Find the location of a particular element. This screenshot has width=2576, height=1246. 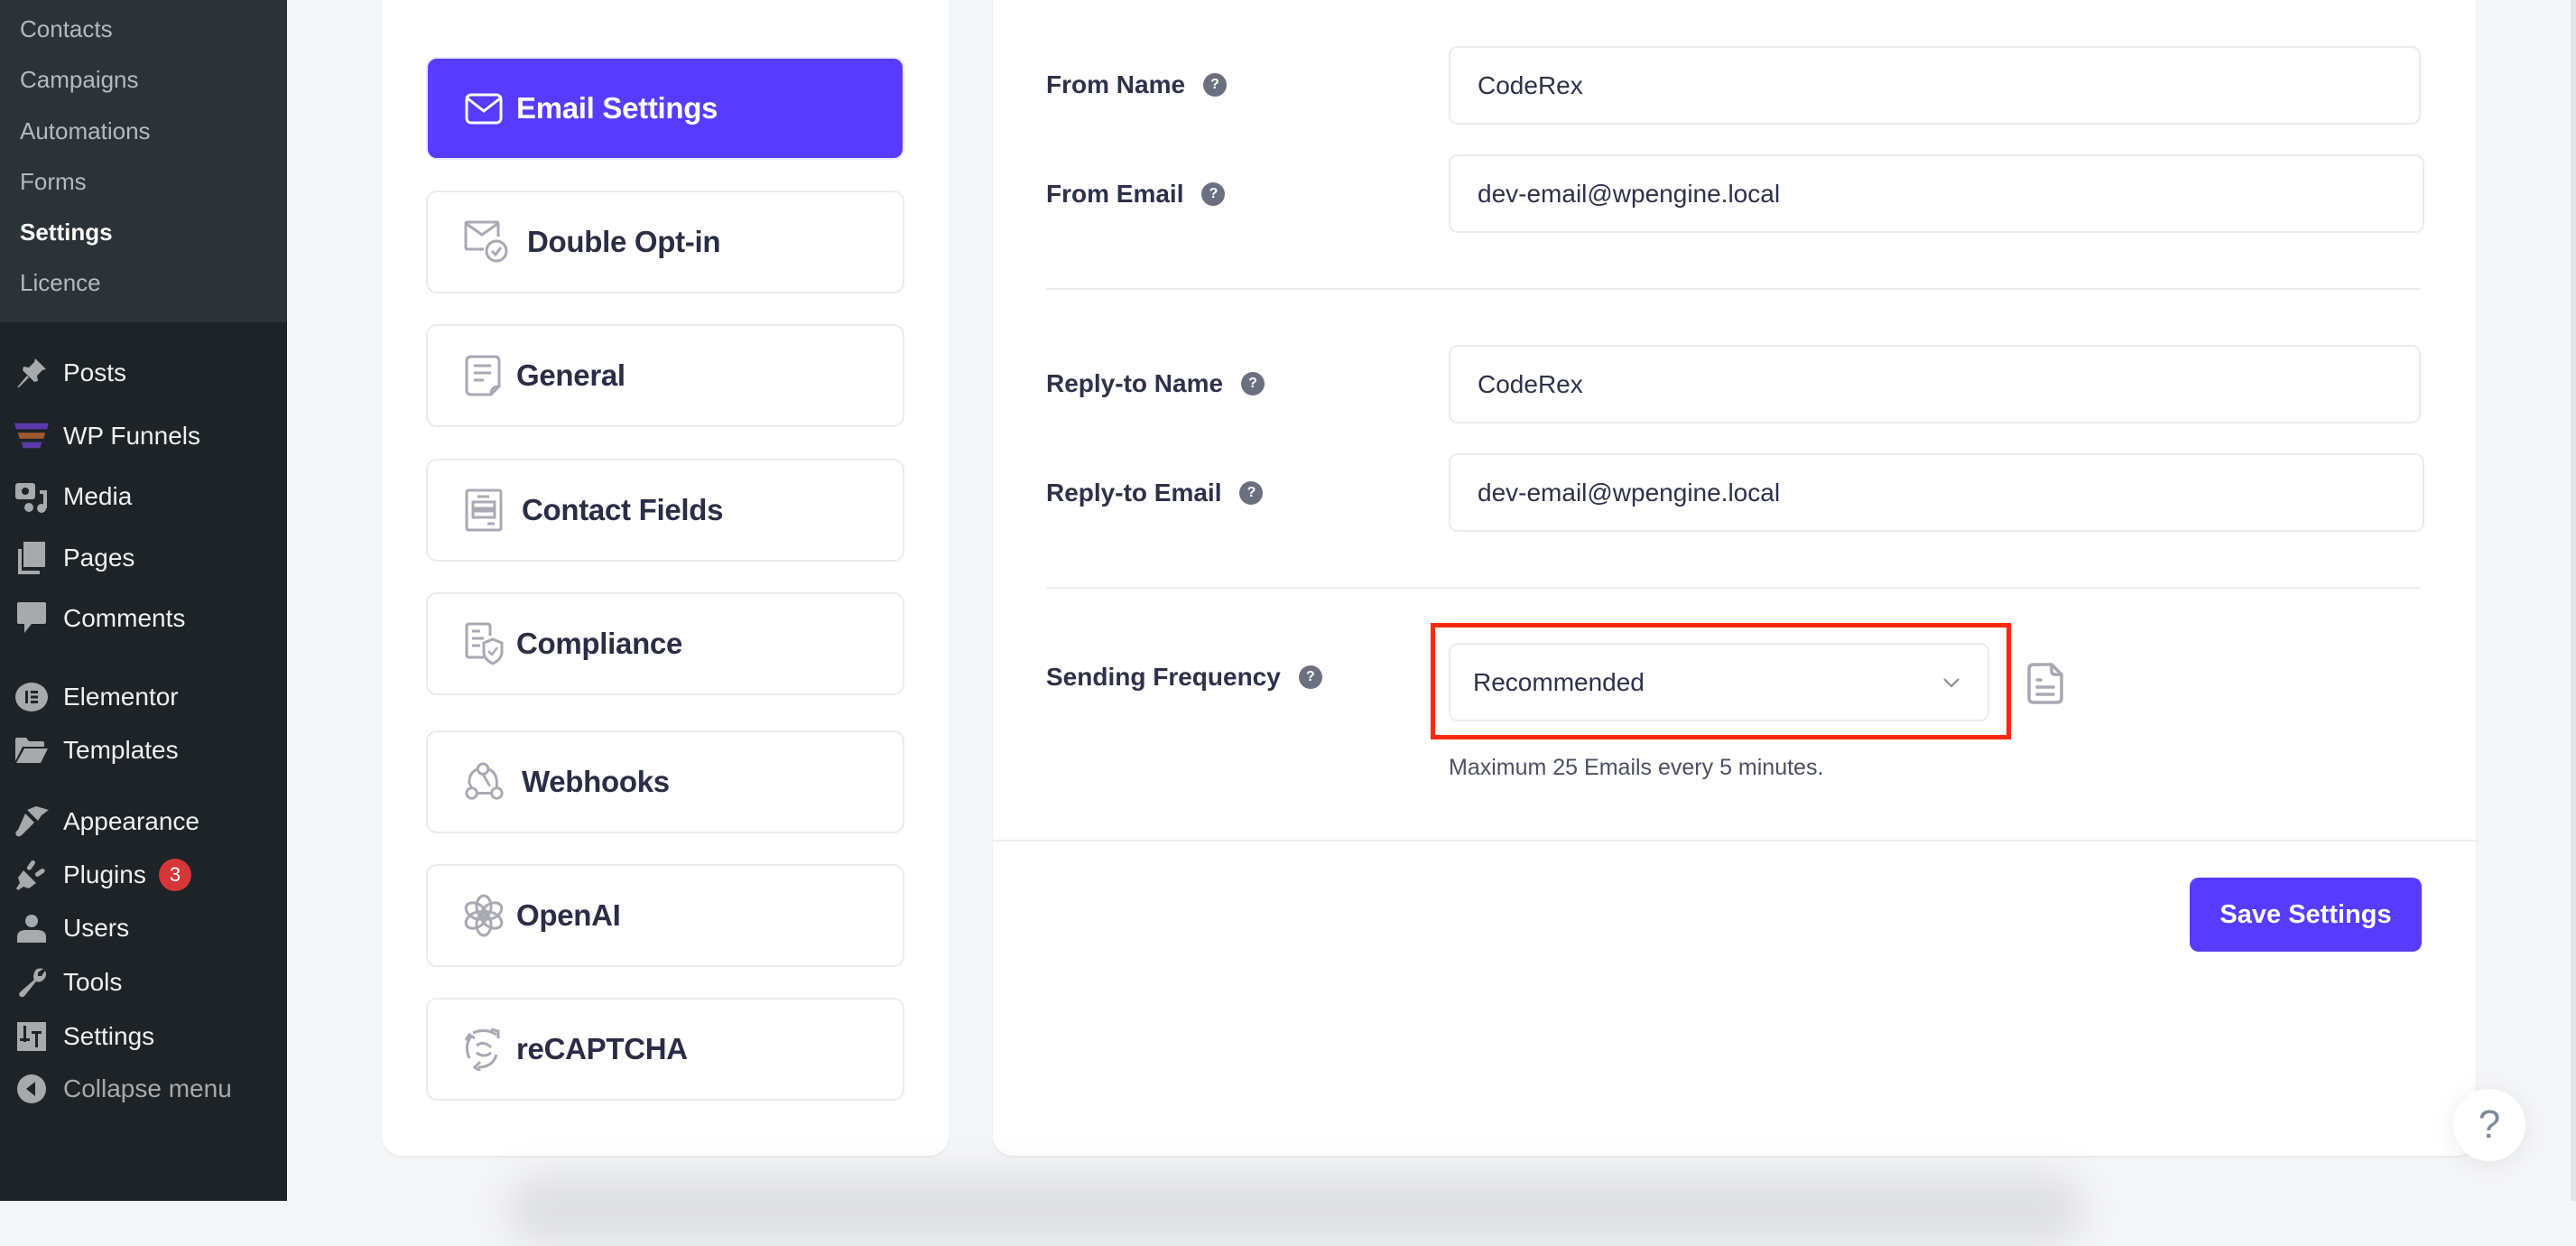

window-edge is located at coordinates (2573, 600).